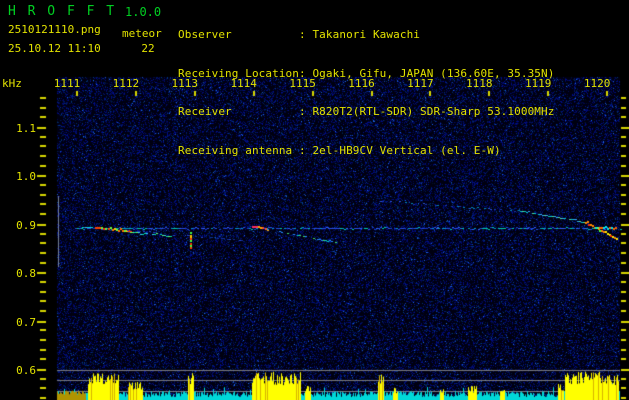 The image size is (629, 400). I want to click on freq-axis-unit: kHz, so click(12, 83).